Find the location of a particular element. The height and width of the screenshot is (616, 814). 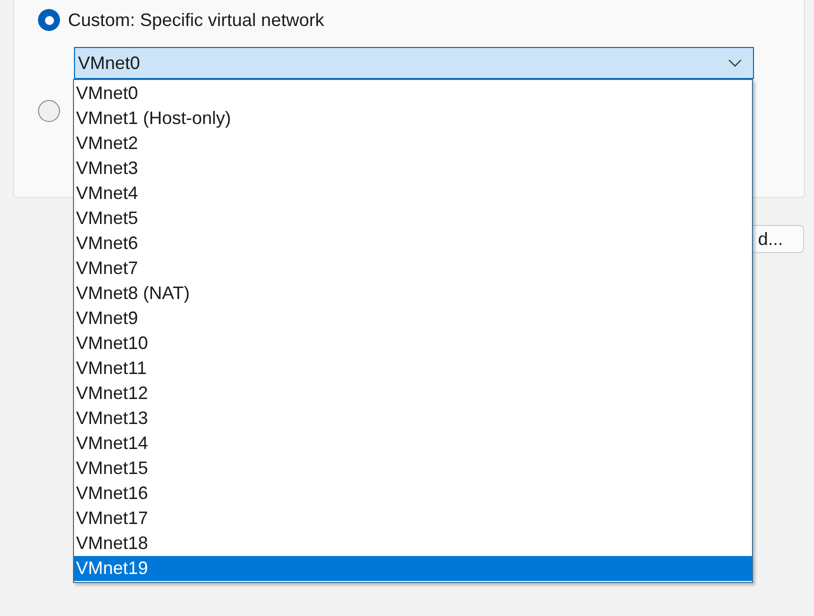

dropdown-option: VMnet8 (NAT) is located at coordinates (413, 293).